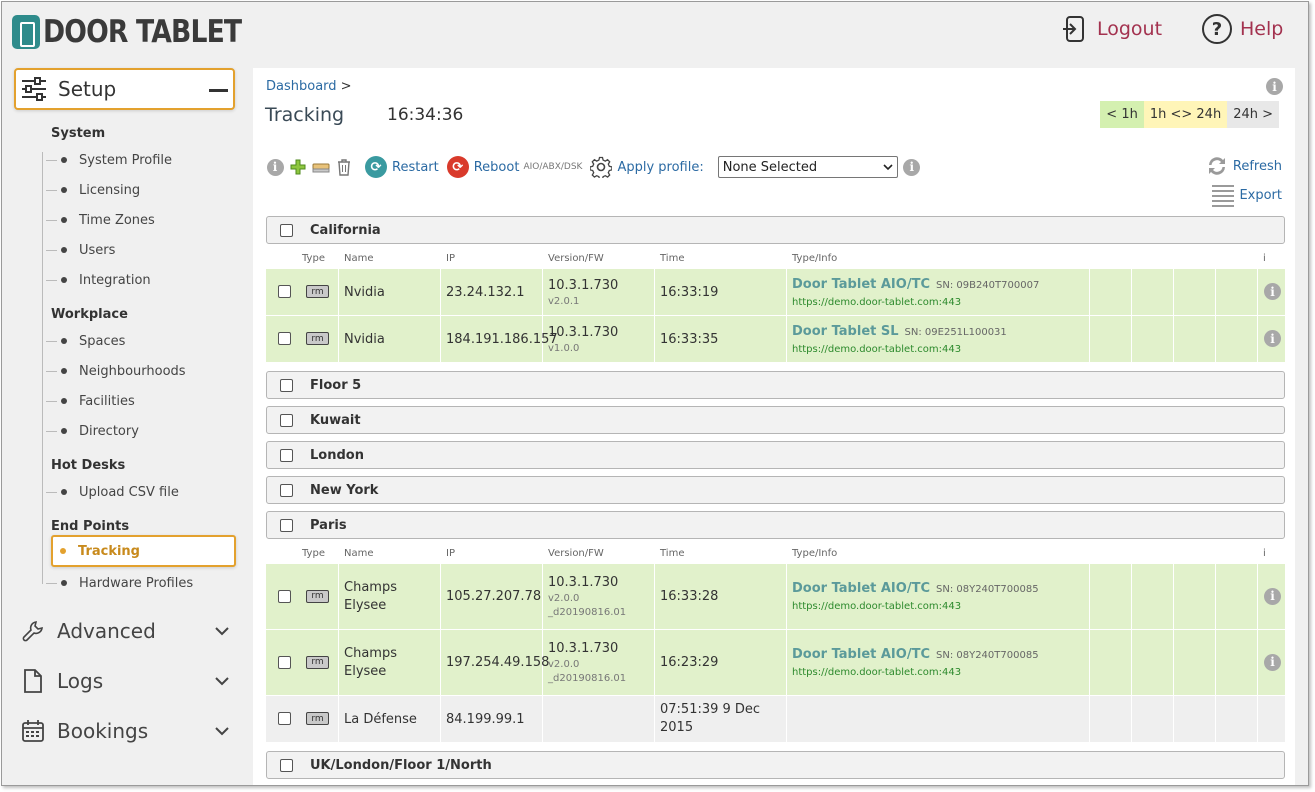  What do you see at coordinates (1110, 29) in the screenshot?
I see `logout-link: Logout` at bounding box center [1110, 29].